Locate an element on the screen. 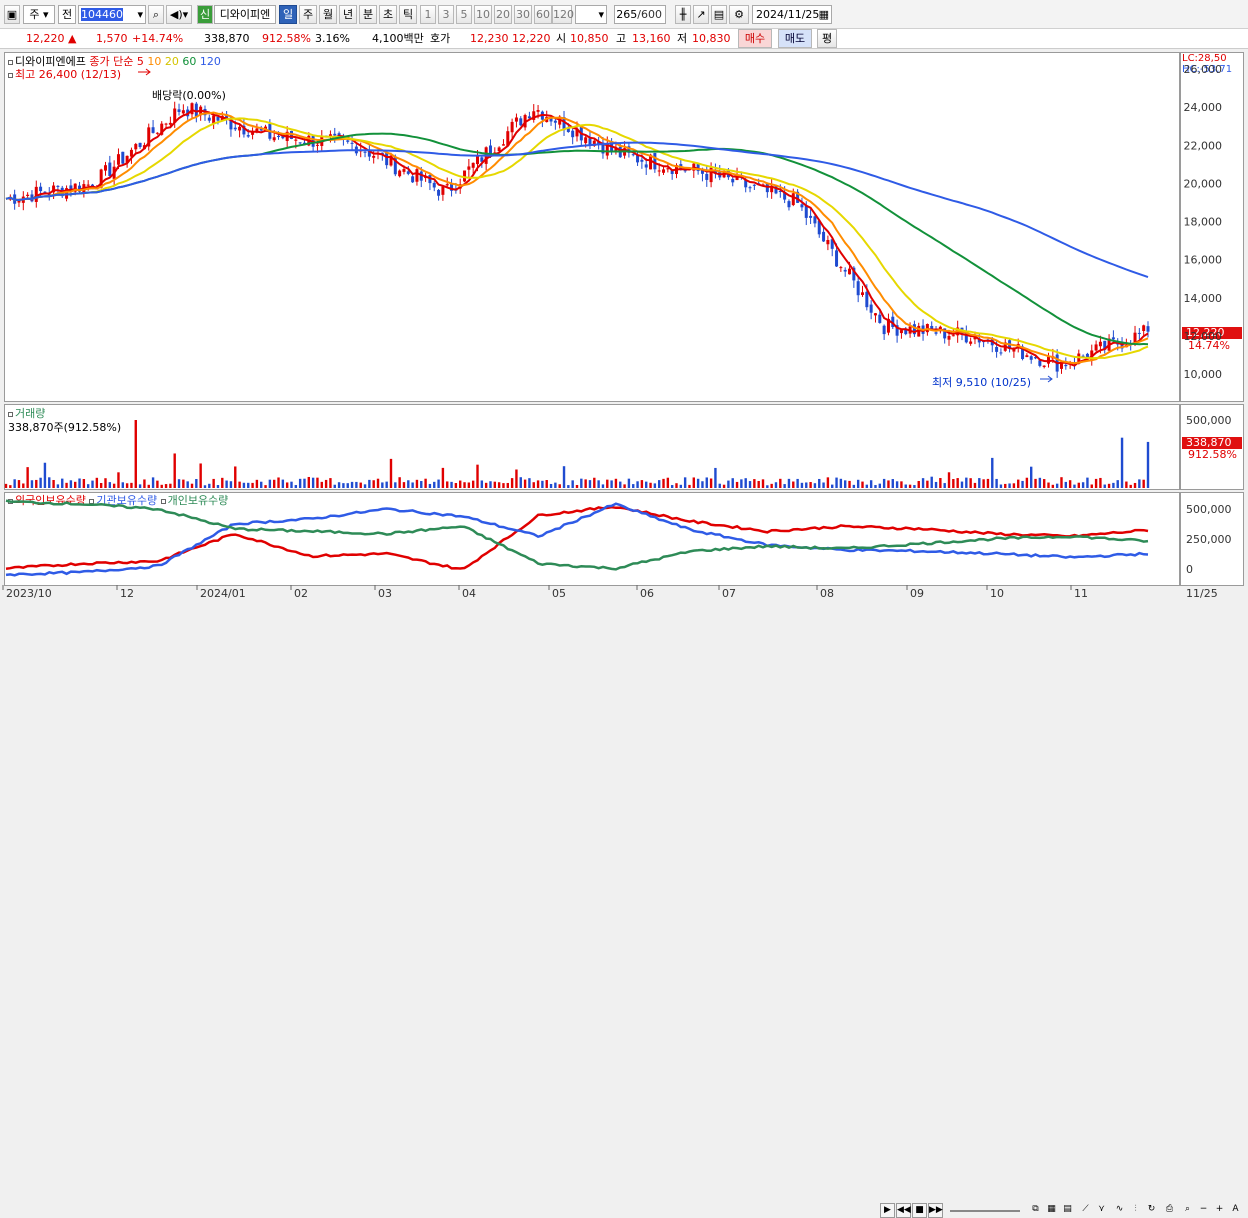 Image resolution: width=1248 pixels, height=1218 pixels. sell-button: 매도 is located at coordinates (795, 38).